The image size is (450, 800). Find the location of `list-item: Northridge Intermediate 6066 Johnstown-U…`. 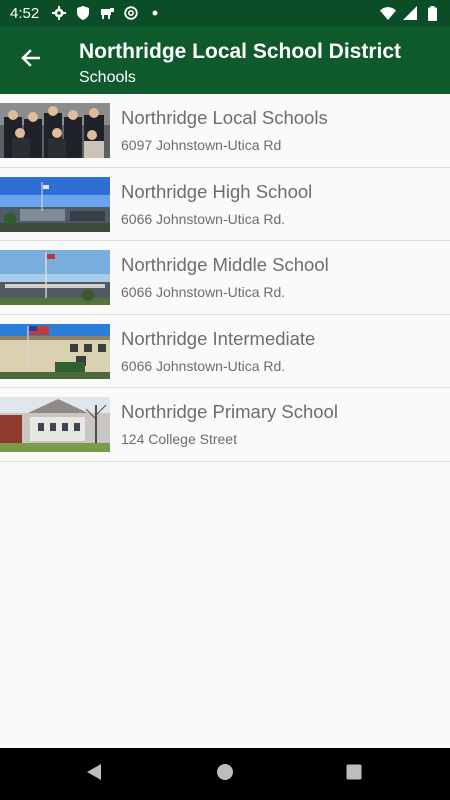

list-item: Northridge Intermediate 6066 Johnstown-U… is located at coordinates (225, 351).